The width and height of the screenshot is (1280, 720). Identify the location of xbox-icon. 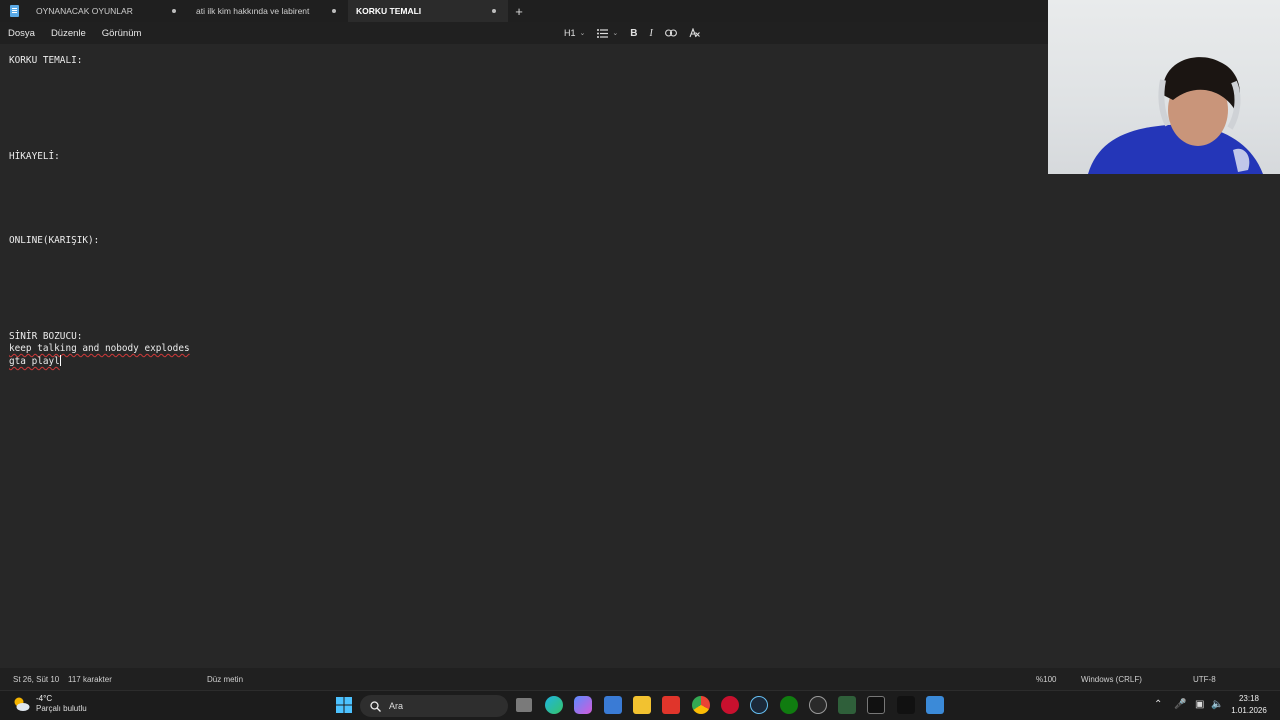
(789, 705).